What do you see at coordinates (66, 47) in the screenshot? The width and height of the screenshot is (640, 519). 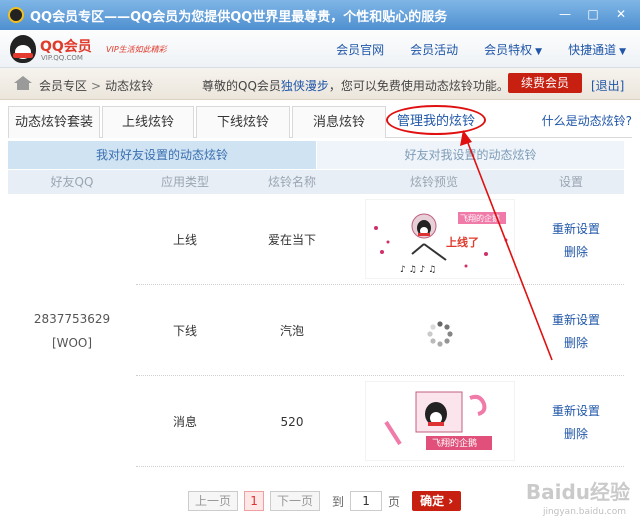 I see `logo-brand: QQ会员` at bounding box center [66, 47].